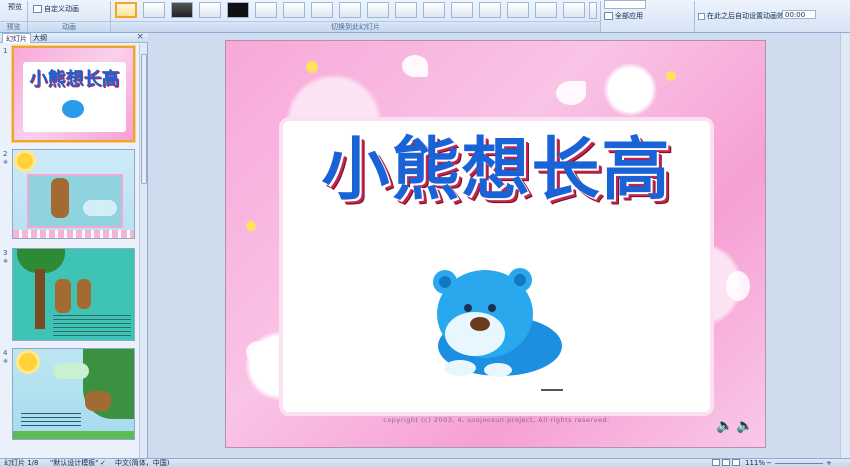 The height and width of the screenshot is (467, 850). I want to click on view-sorter-icon, so click(726, 462).